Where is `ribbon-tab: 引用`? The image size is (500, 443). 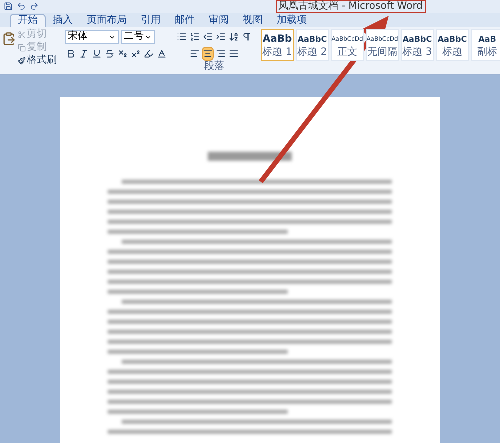
ribbon-tab: 引用 is located at coordinates (151, 21).